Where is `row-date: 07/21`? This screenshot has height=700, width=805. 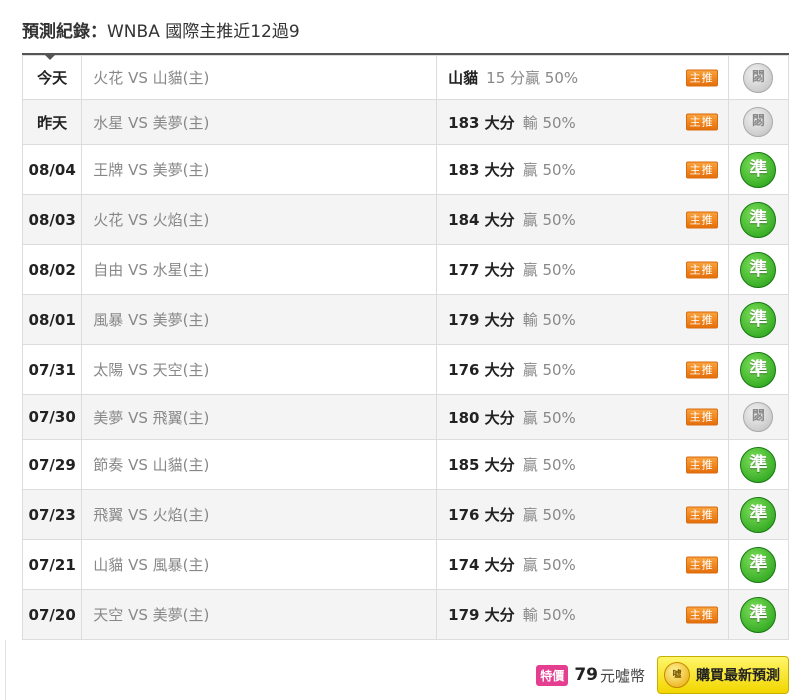
row-date: 07/21 is located at coordinates (52, 564).